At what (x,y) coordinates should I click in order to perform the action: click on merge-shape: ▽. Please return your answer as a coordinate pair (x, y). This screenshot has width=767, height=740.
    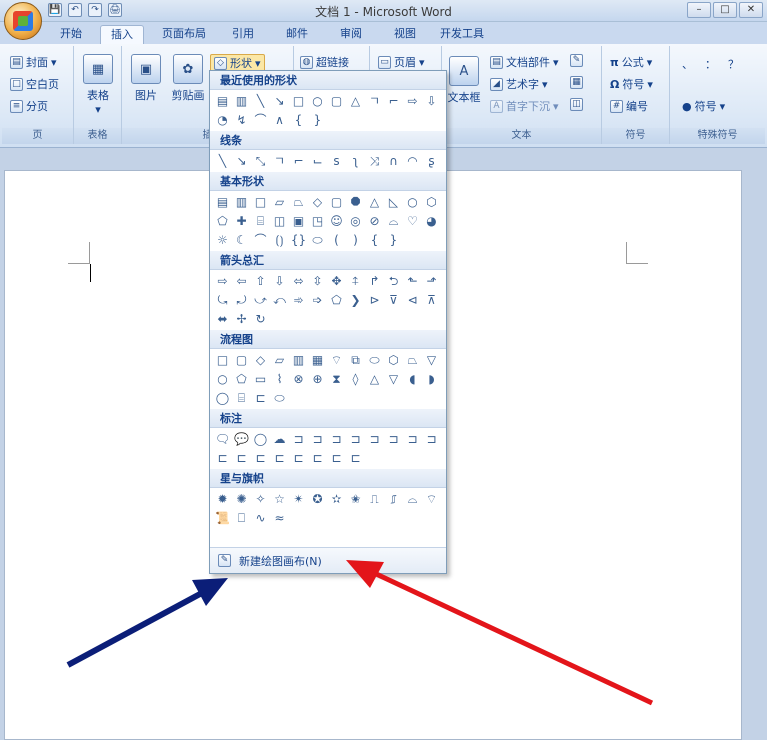
    Looking at the image, I should click on (393, 378).